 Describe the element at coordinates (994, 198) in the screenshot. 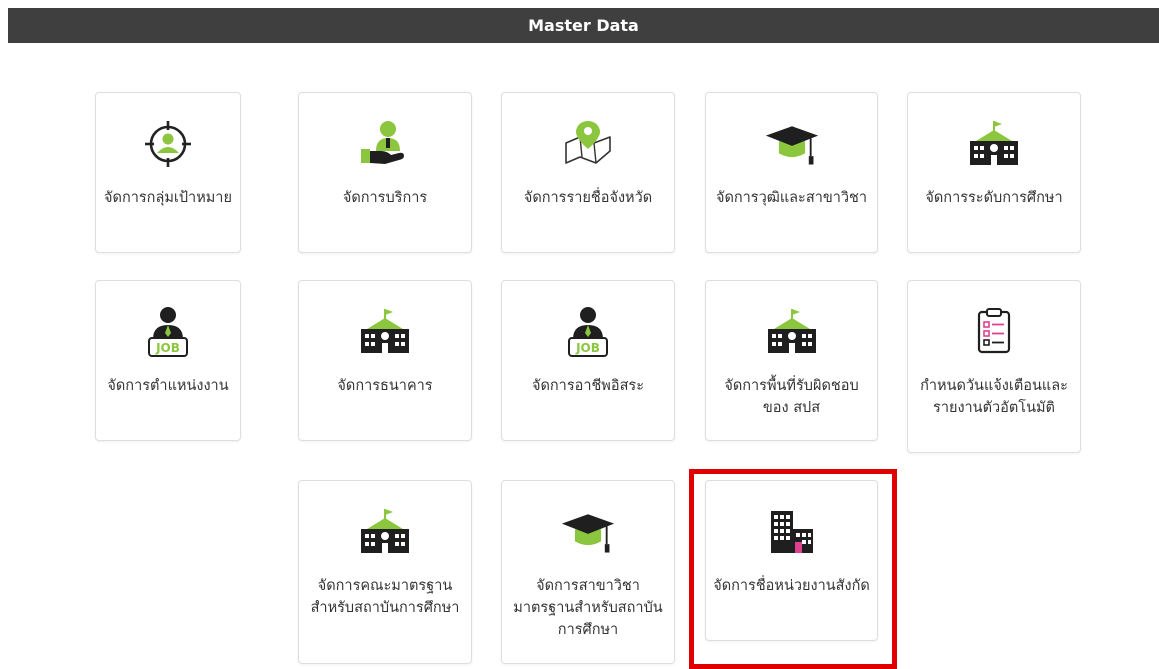

I see `card-label: จัดการระดับการศึกษา` at that location.